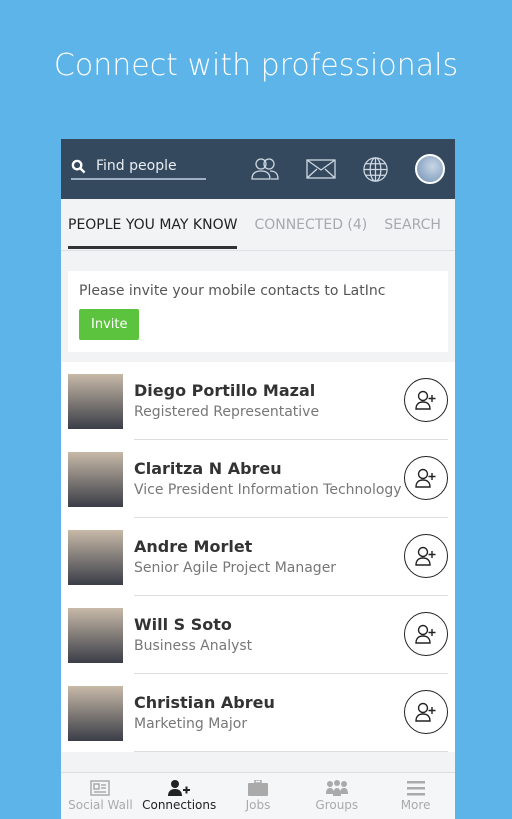 The width and height of the screenshot is (512, 819). What do you see at coordinates (258, 713) in the screenshot?
I see `person-row: Christian Abreu Marketing Major` at bounding box center [258, 713].